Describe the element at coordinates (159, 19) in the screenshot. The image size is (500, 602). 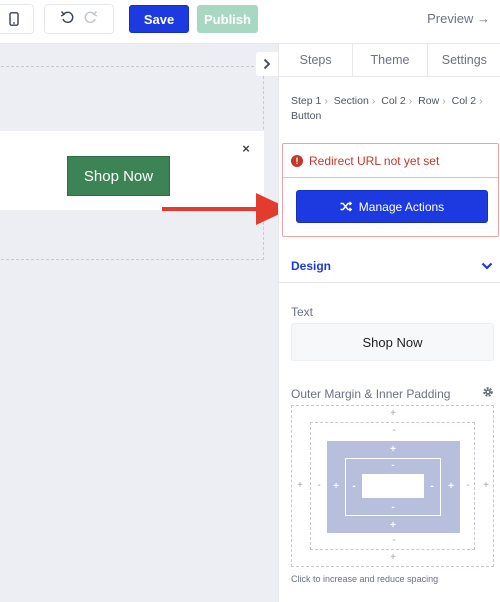
I see `save-button: Save` at that location.